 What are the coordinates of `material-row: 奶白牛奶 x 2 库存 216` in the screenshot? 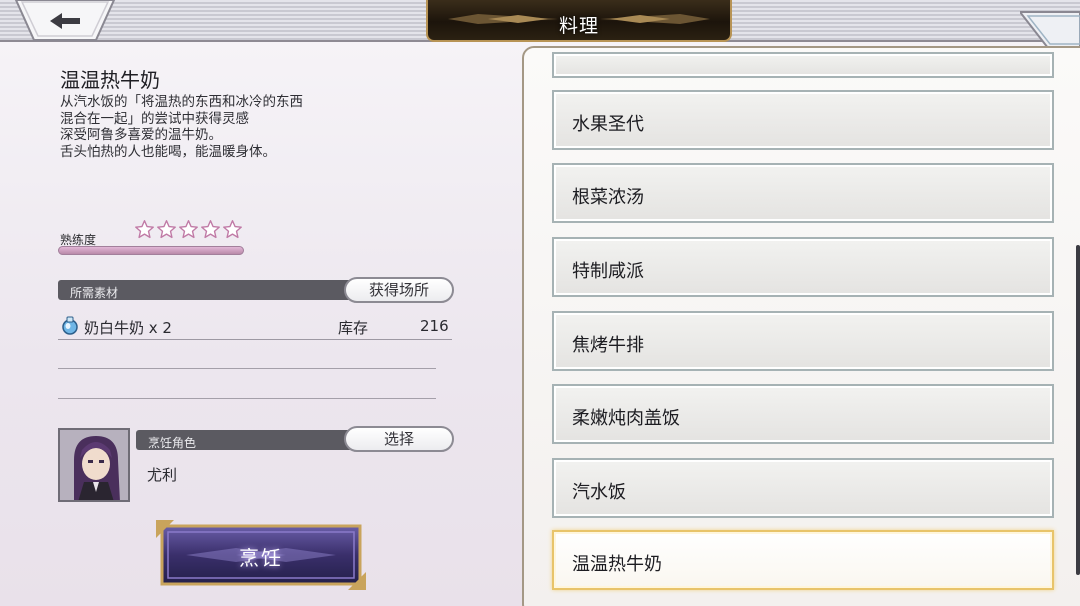 It's located at (255, 326).